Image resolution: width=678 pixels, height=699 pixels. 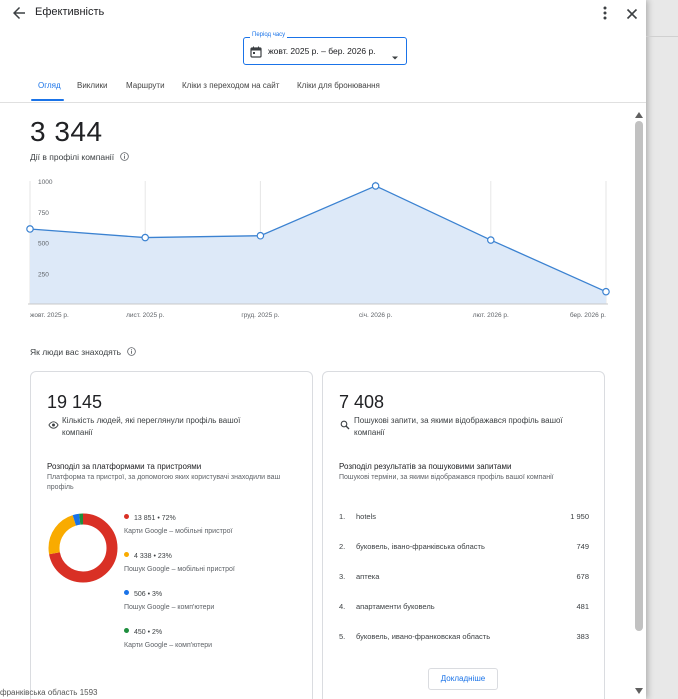 What do you see at coordinates (464, 609) in the screenshot?
I see `query-row: 4. апартаменти буковель 481` at bounding box center [464, 609].